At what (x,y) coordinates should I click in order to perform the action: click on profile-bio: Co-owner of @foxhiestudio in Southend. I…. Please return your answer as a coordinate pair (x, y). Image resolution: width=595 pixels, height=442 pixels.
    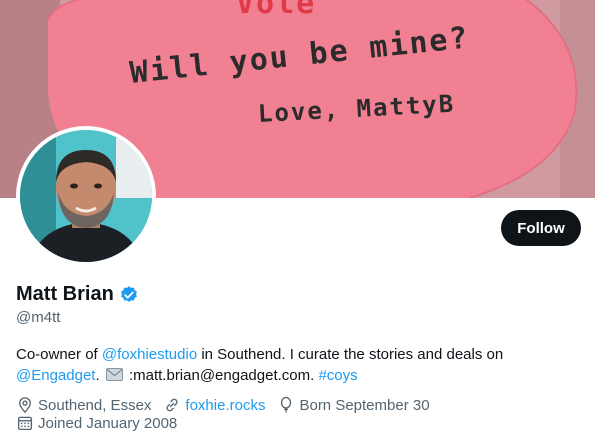
    Looking at the image, I should click on (286, 365).